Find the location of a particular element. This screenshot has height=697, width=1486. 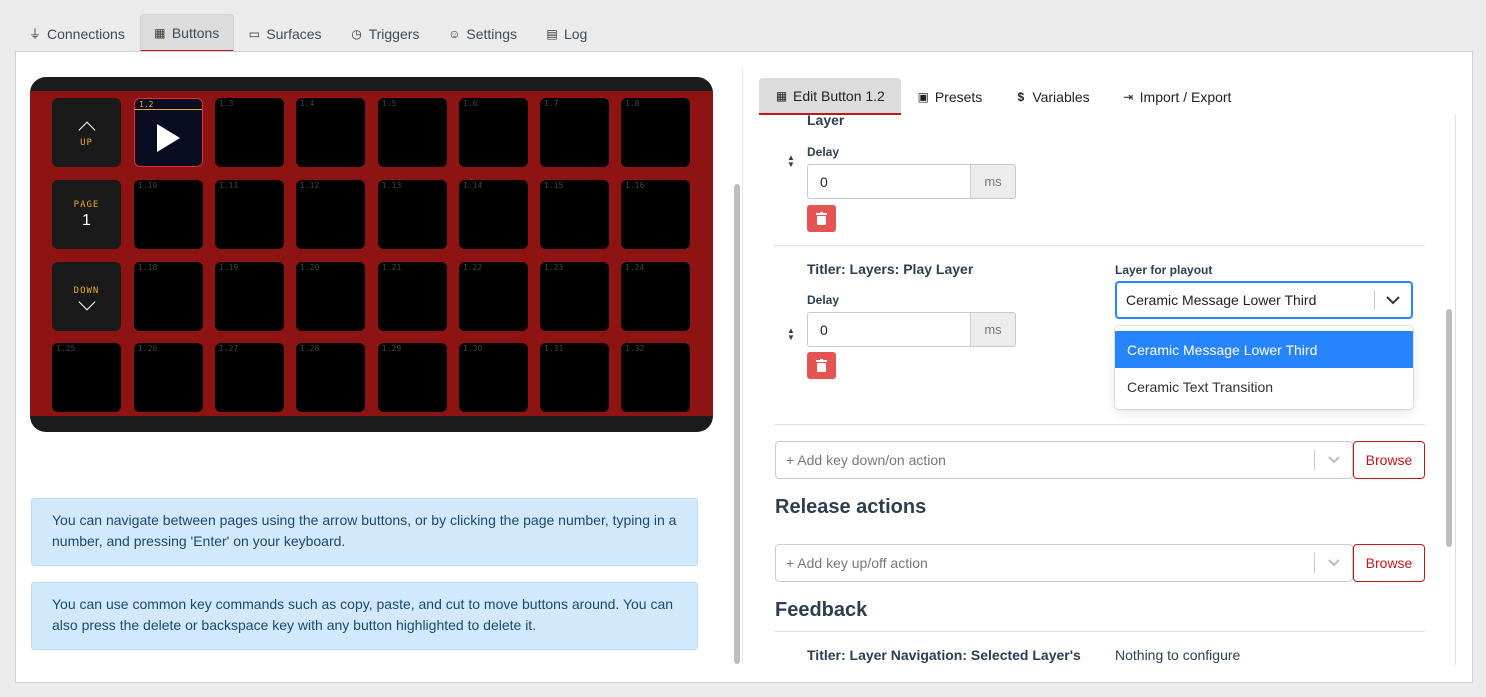

action-title: Layer is located at coordinates (826, 120).